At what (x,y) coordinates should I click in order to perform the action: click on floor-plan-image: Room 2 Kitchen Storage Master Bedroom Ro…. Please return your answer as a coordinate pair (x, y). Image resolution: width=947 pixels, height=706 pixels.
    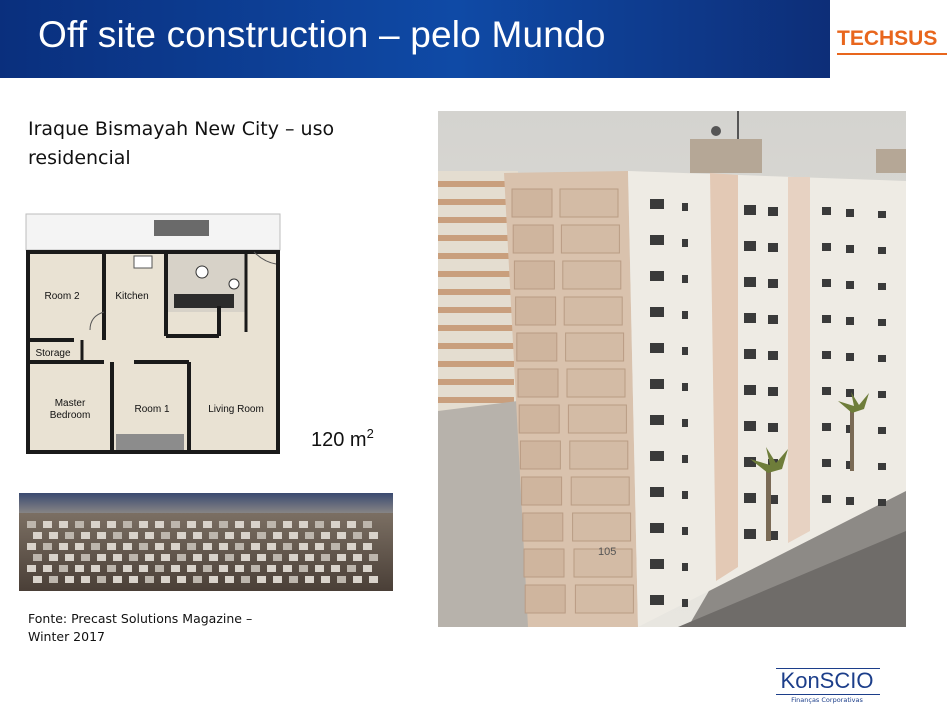
    Looking at the image, I should click on (153, 334).